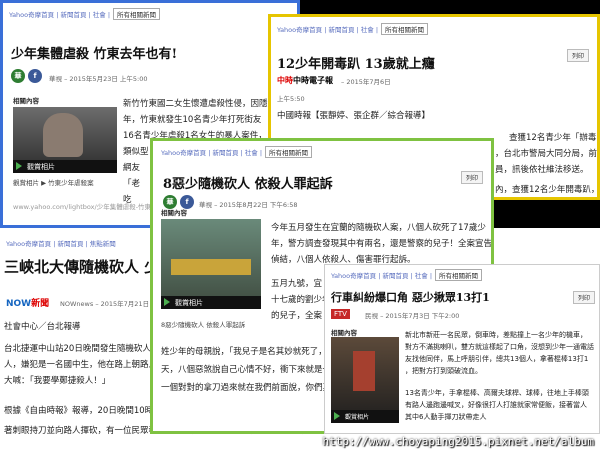 This screenshot has height=450, width=600. I want to click on article-meta: 民視 – 2015年7月3日 下午2:00, so click(412, 316).